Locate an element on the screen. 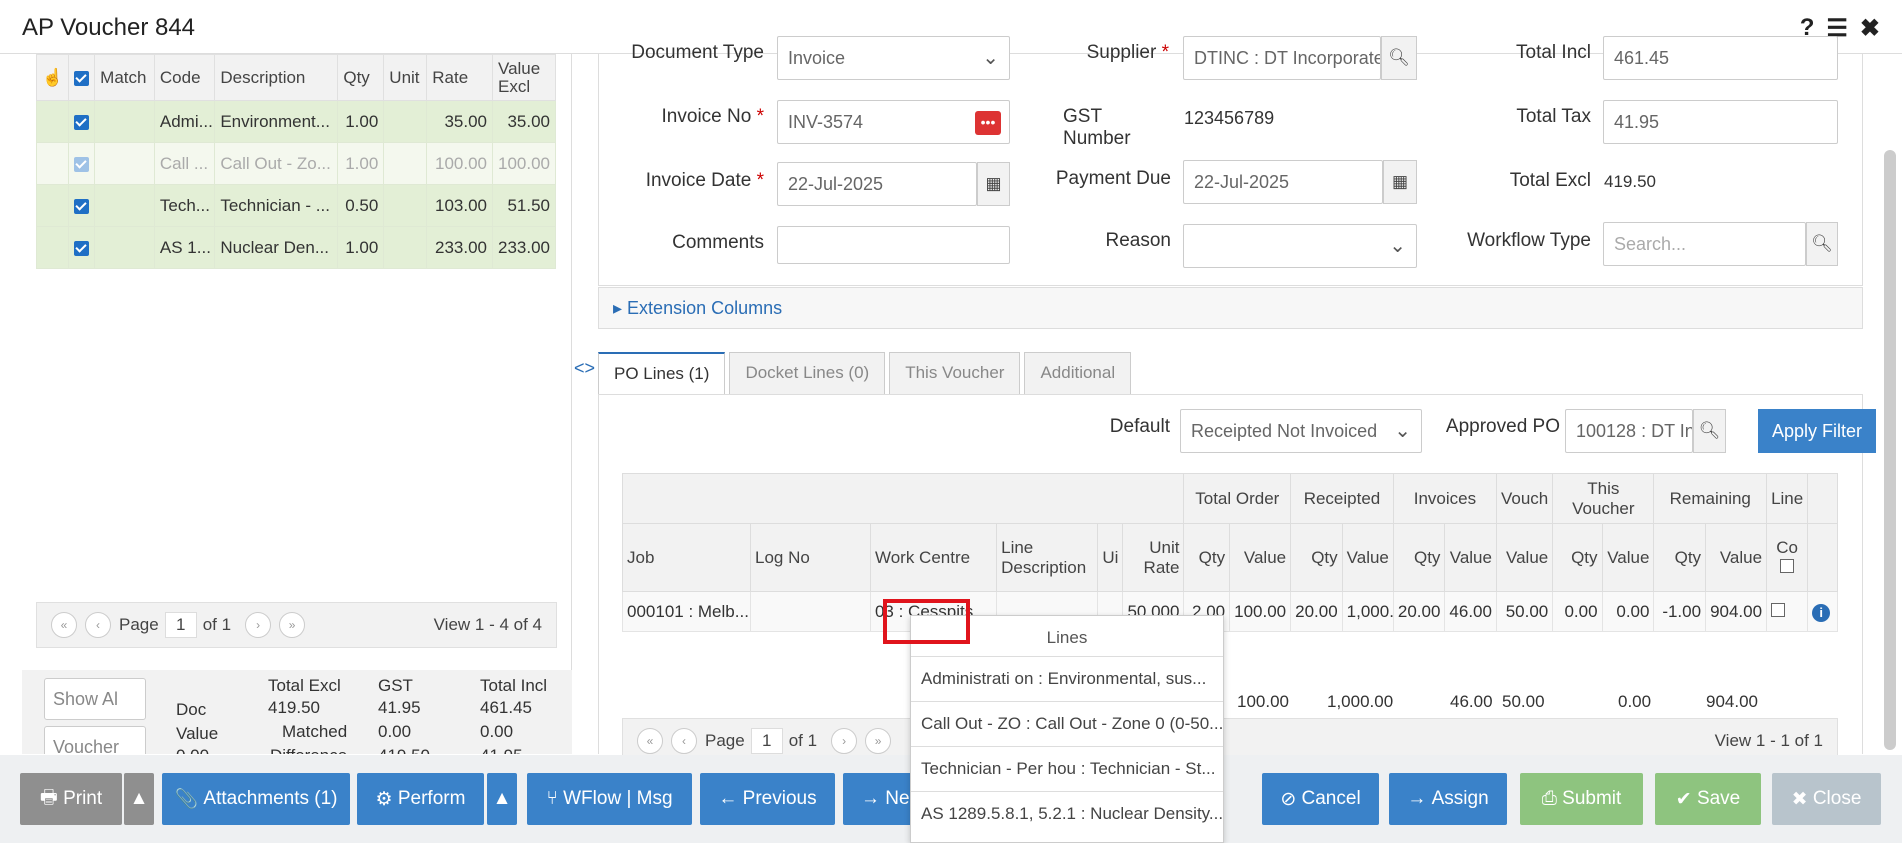  default-select: Receipted Not Invoiced is located at coordinates (1301, 431).